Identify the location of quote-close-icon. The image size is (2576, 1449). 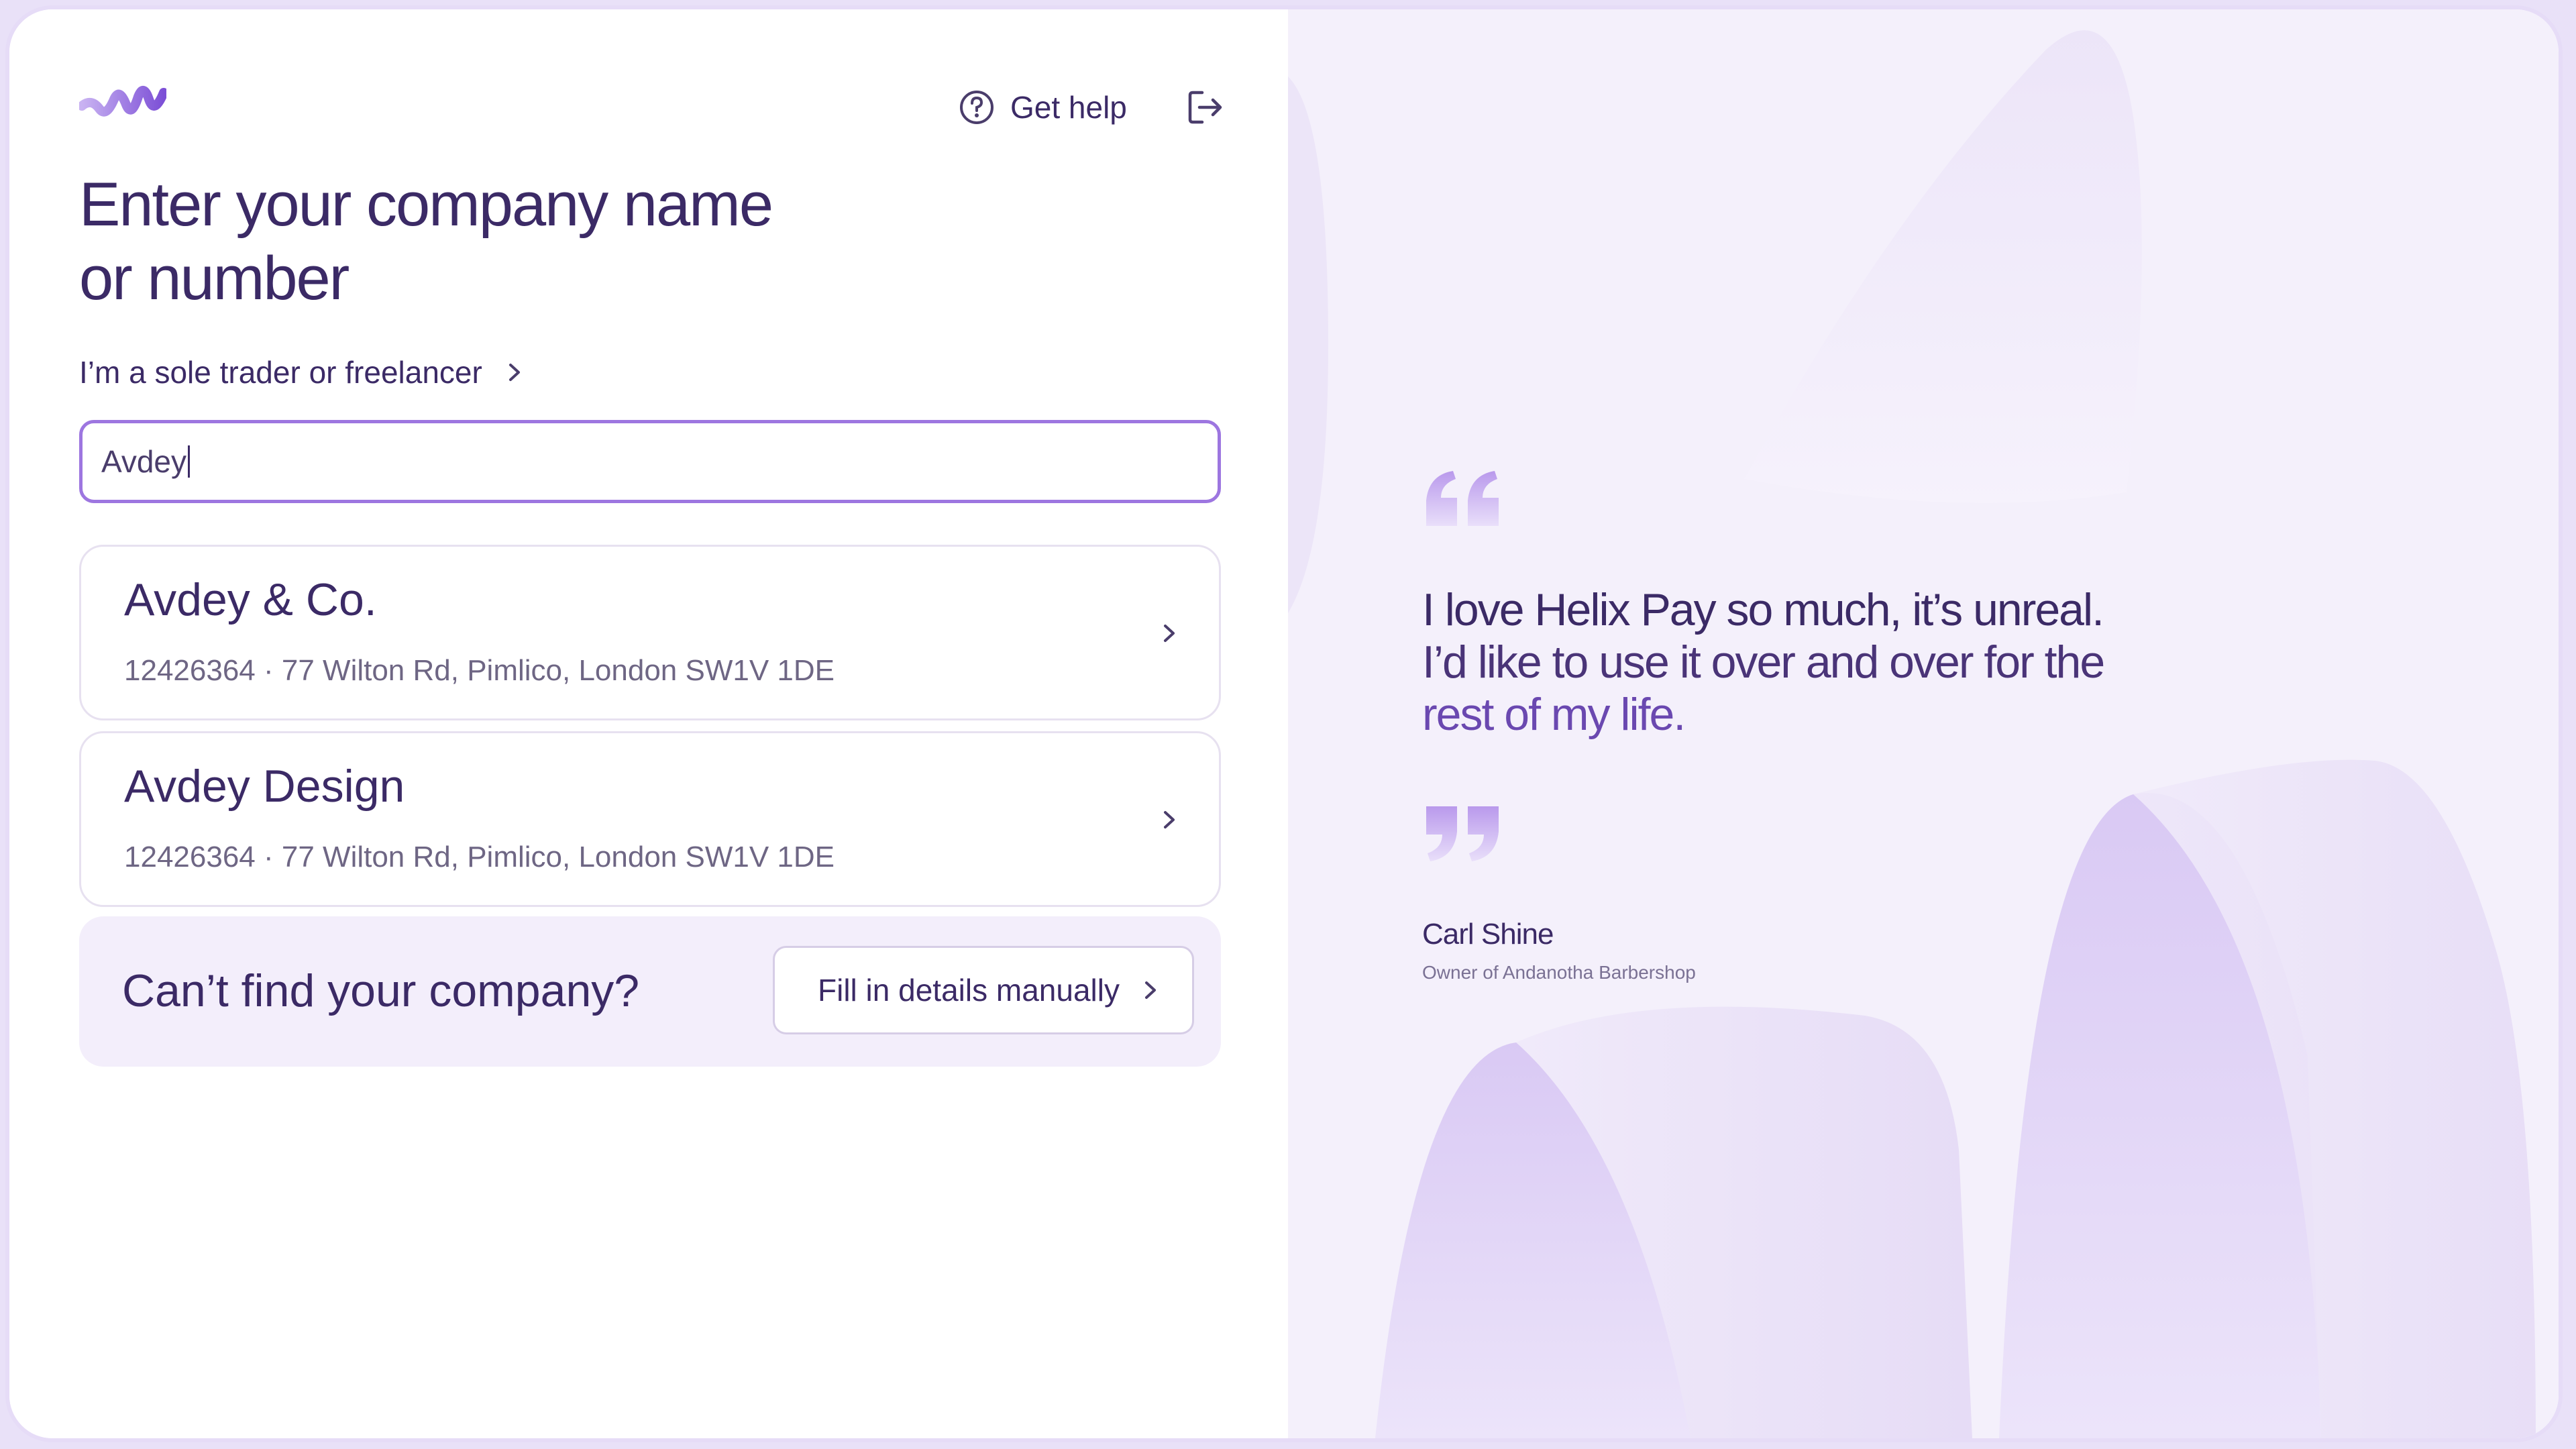
(1462, 833).